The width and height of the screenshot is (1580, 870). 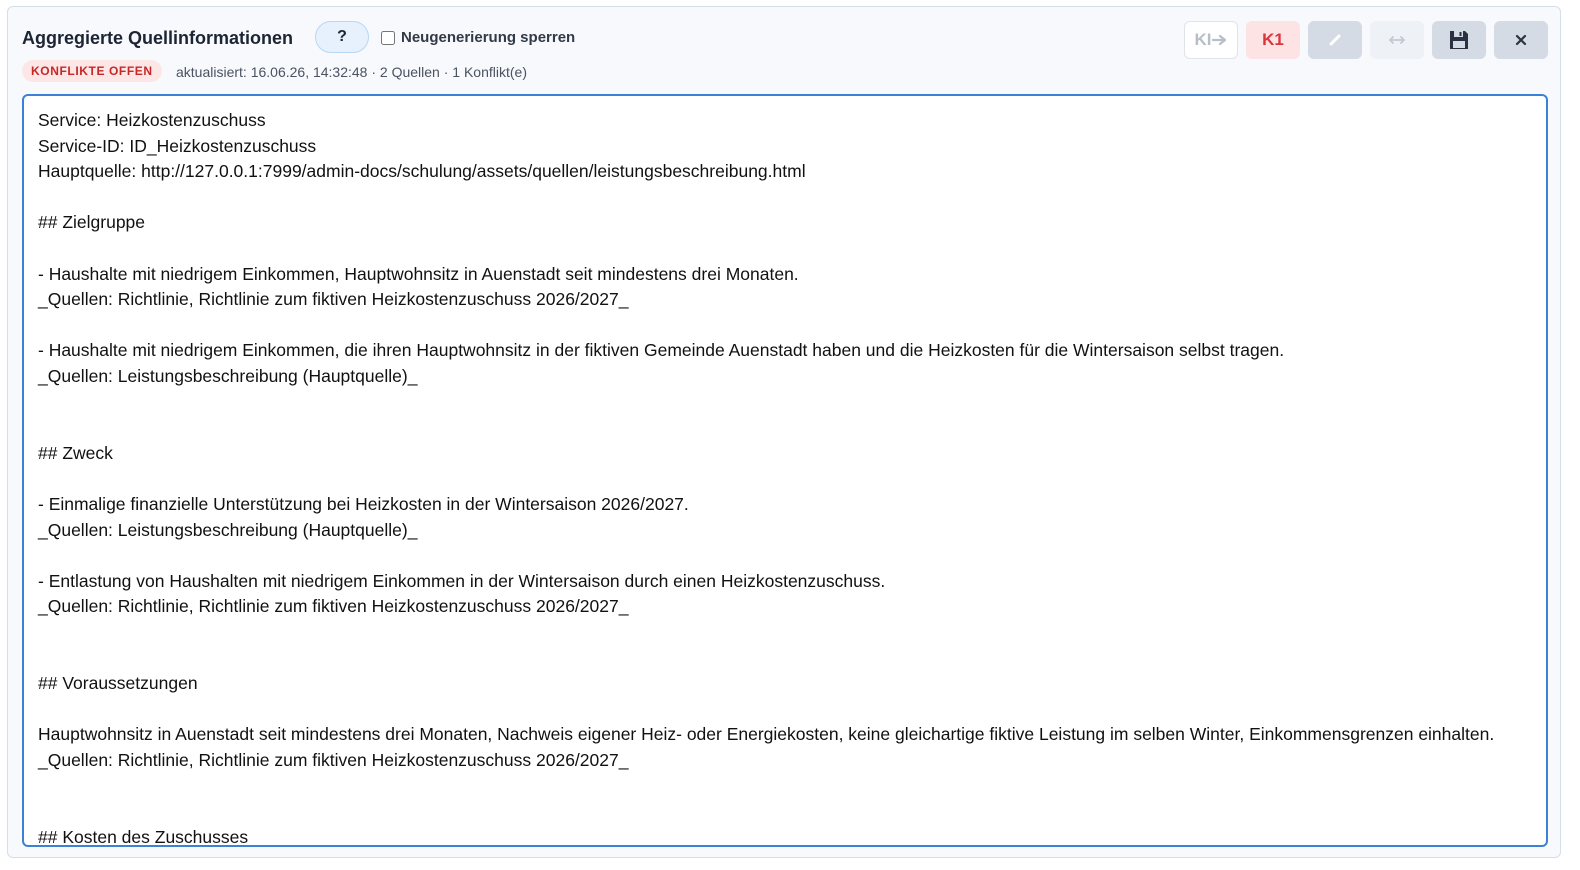 I want to click on save-button, so click(x=1459, y=40).